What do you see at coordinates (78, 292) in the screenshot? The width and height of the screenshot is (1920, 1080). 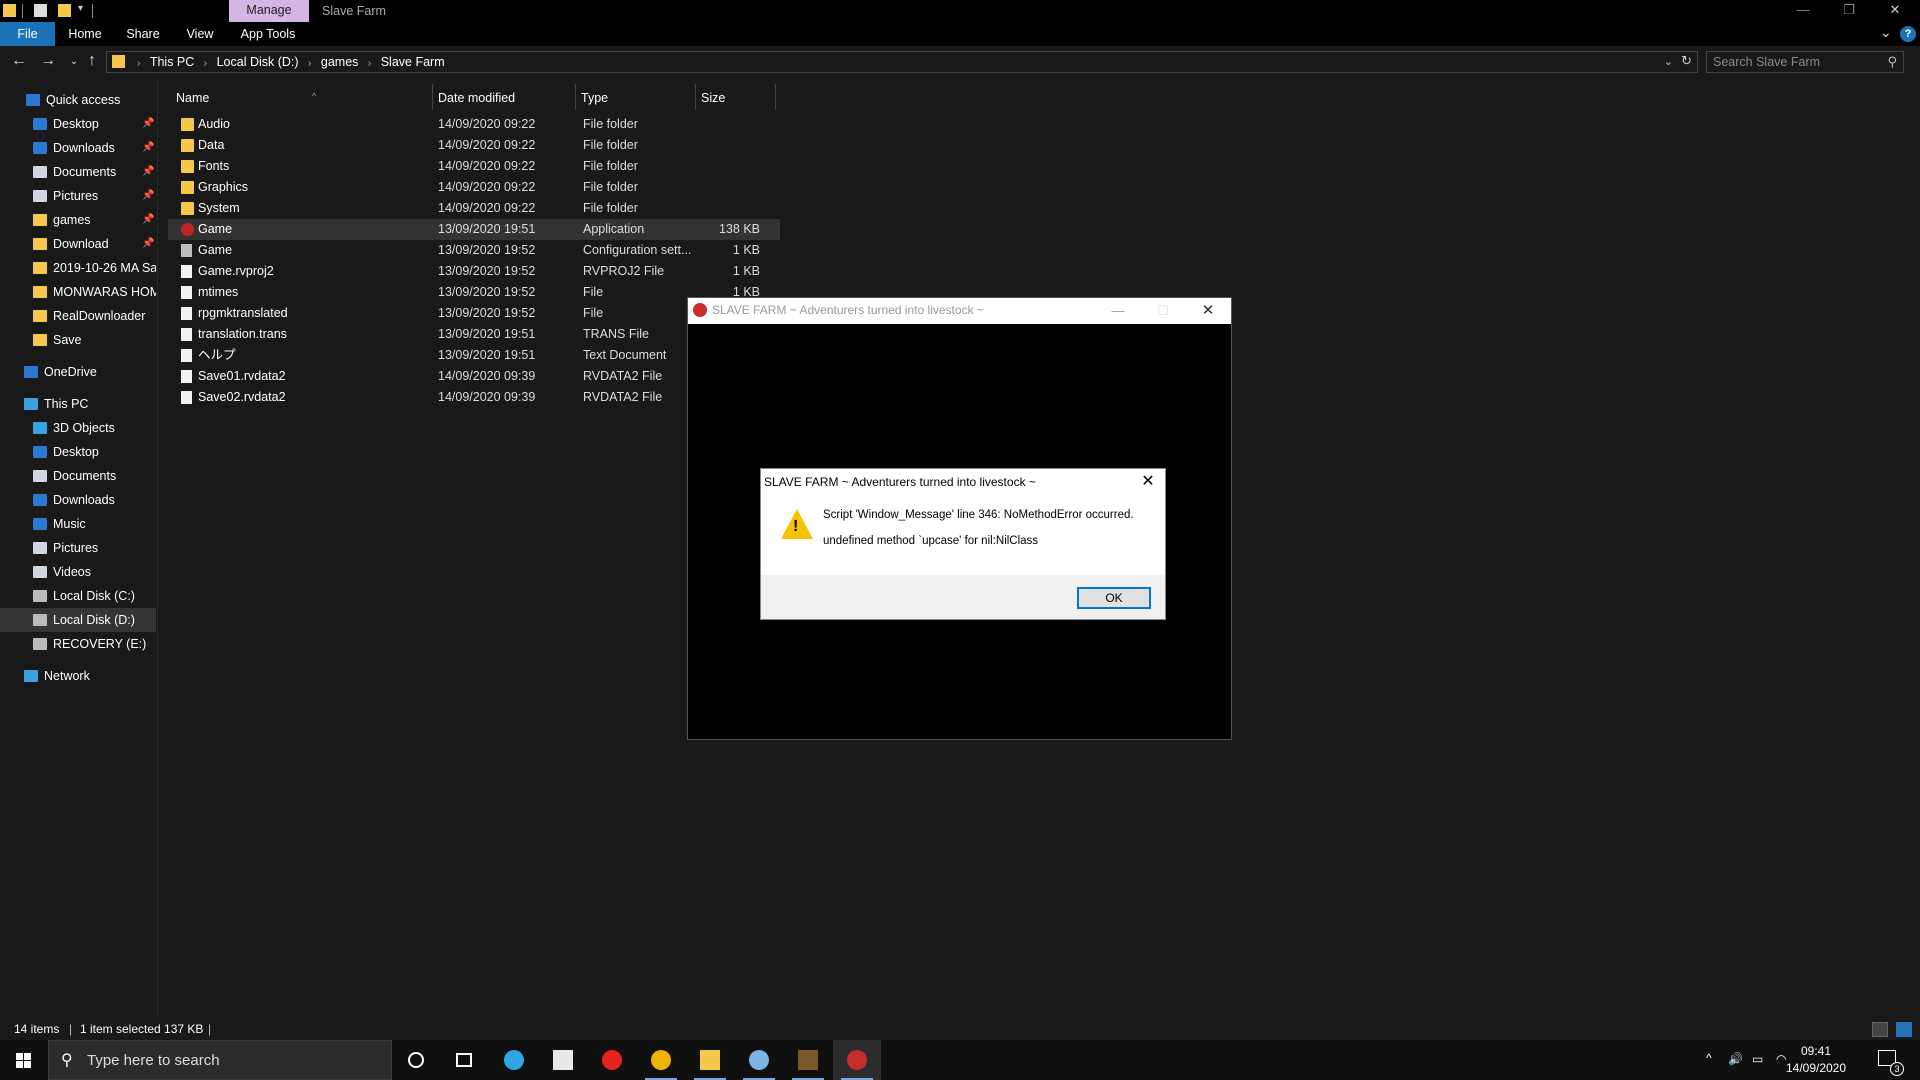 I see `sidebar-item-monwaras-homi: MONWARAS HOMI` at bounding box center [78, 292].